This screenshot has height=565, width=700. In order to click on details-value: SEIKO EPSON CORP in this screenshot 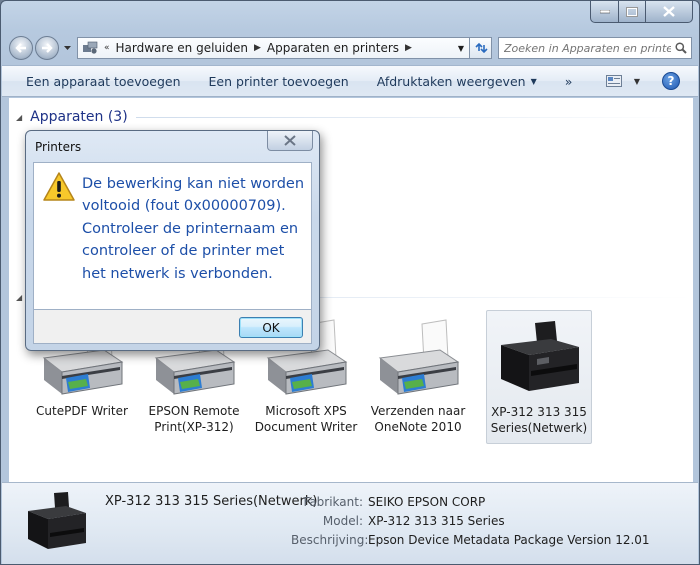, I will do `click(427, 502)`.